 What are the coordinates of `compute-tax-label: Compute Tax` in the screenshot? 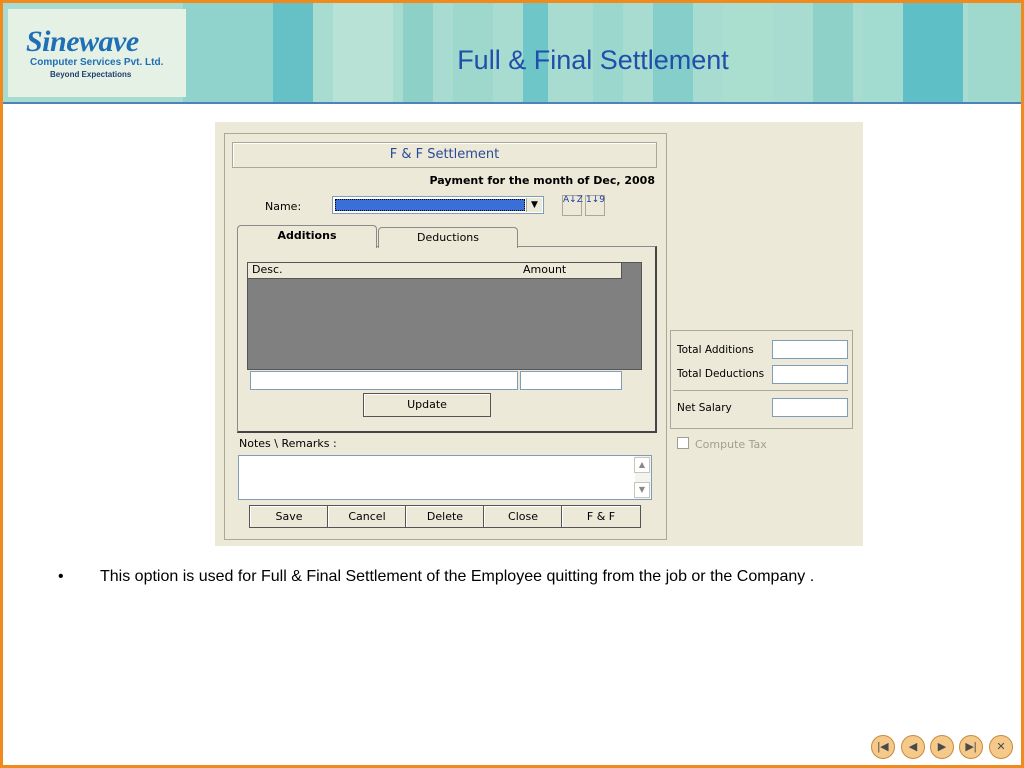 It's located at (731, 444).